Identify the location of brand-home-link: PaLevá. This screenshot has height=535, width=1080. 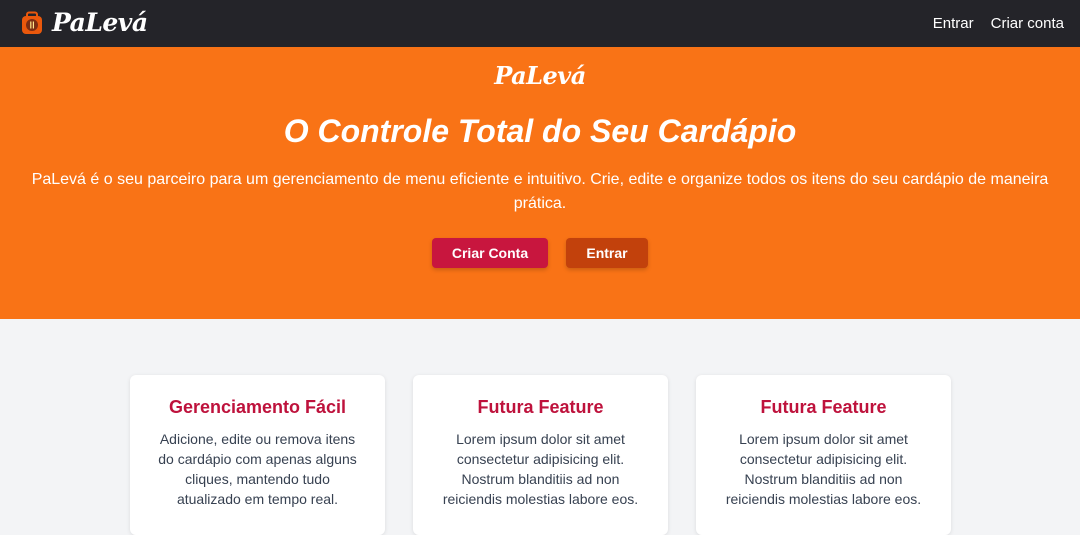
(84, 23).